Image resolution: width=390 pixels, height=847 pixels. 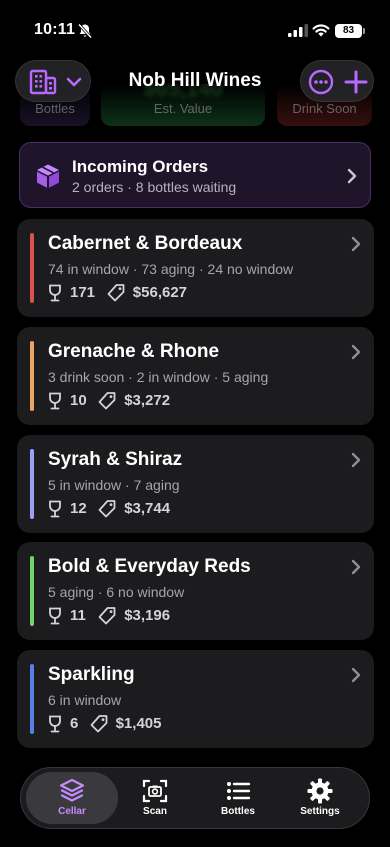 I want to click on category-summary: 5 aging · 6 no window, so click(x=116, y=592).